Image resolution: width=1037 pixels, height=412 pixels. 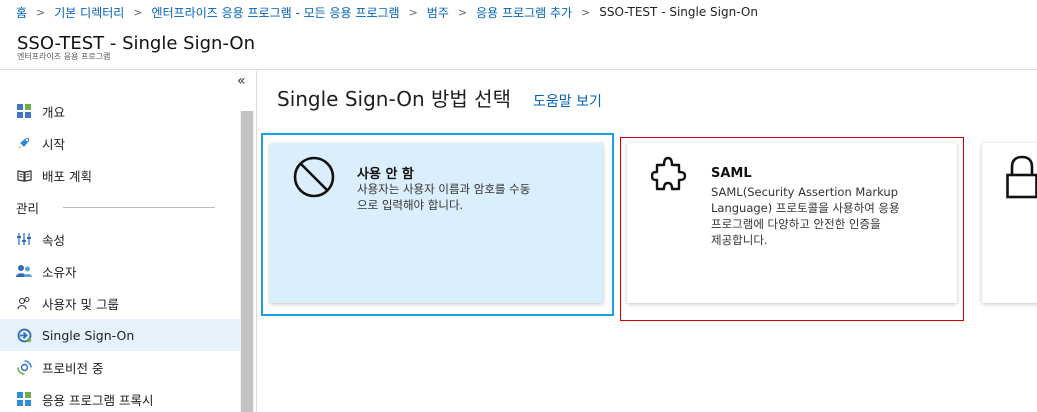 I want to click on card-description-line: 프로그램에 다양하고 안전한 인증을, so click(x=796, y=224).